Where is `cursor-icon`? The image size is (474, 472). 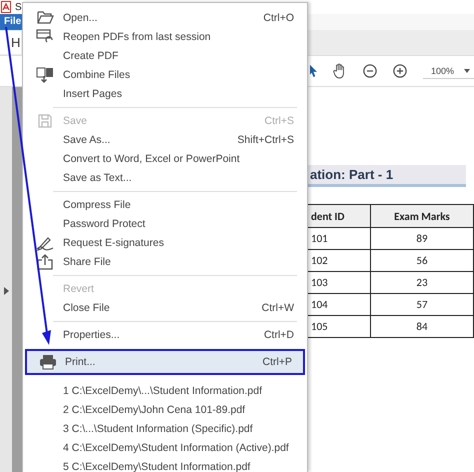 cursor-icon is located at coordinates (313, 71).